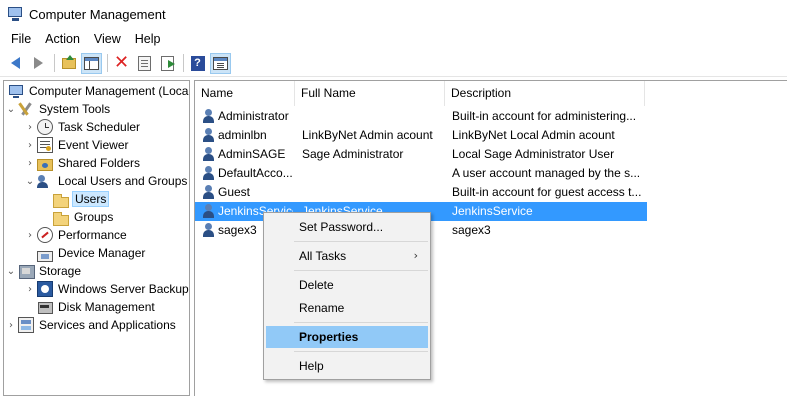  Describe the element at coordinates (60, 271) in the screenshot. I see `tree-label: Storage` at that location.